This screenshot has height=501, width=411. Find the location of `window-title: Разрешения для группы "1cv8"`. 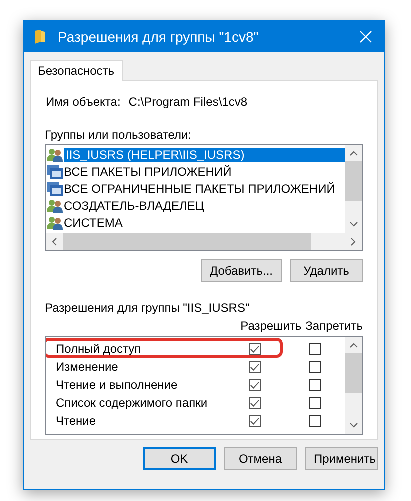

window-title: Разрешения для группы "1cv8" is located at coordinates (159, 36).